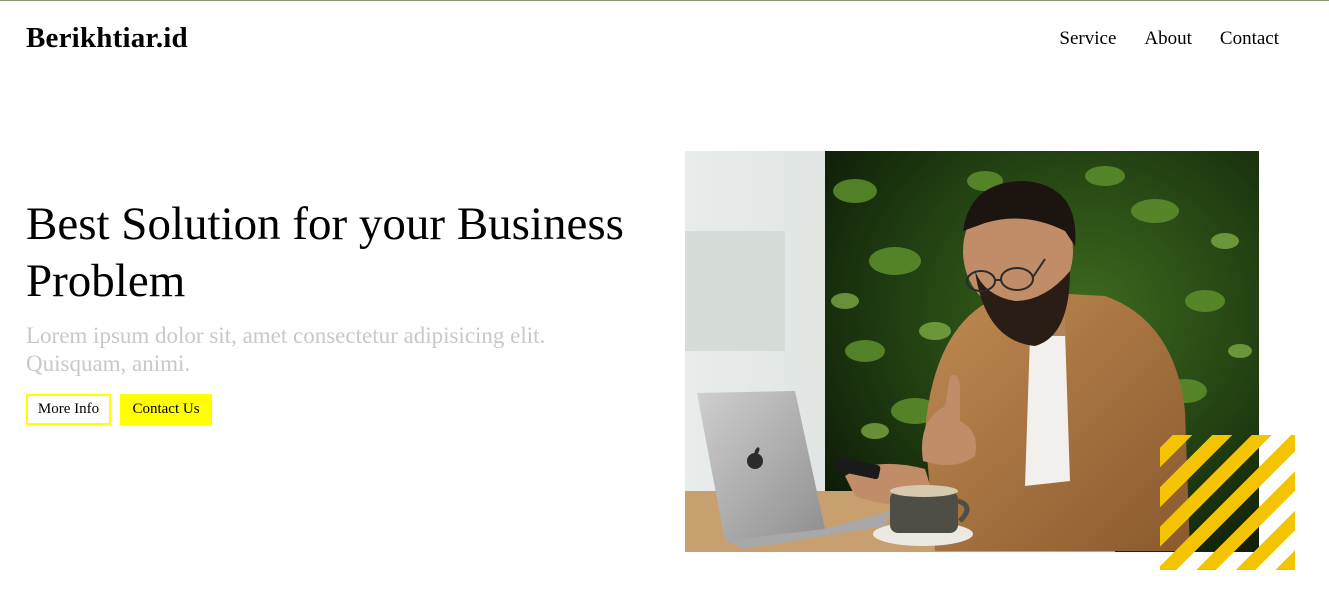 The width and height of the screenshot is (1329, 615). What do you see at coordinates (664, 40) in the screenshot?
I see `site-header: Berikhtiar.id Service About Contact` at bounding box center [664, 40].